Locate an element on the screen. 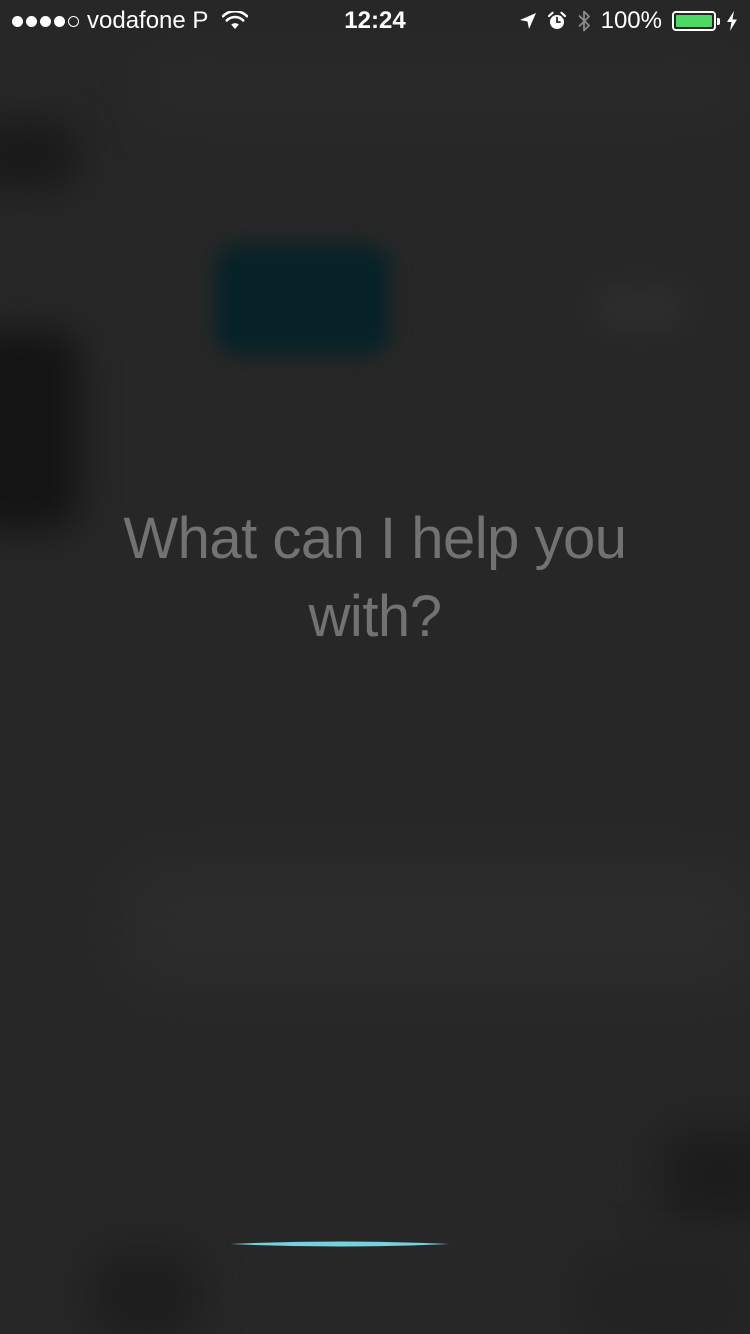 The image size is (750, 1334). battery-nub is located at coordinates (718, 21).